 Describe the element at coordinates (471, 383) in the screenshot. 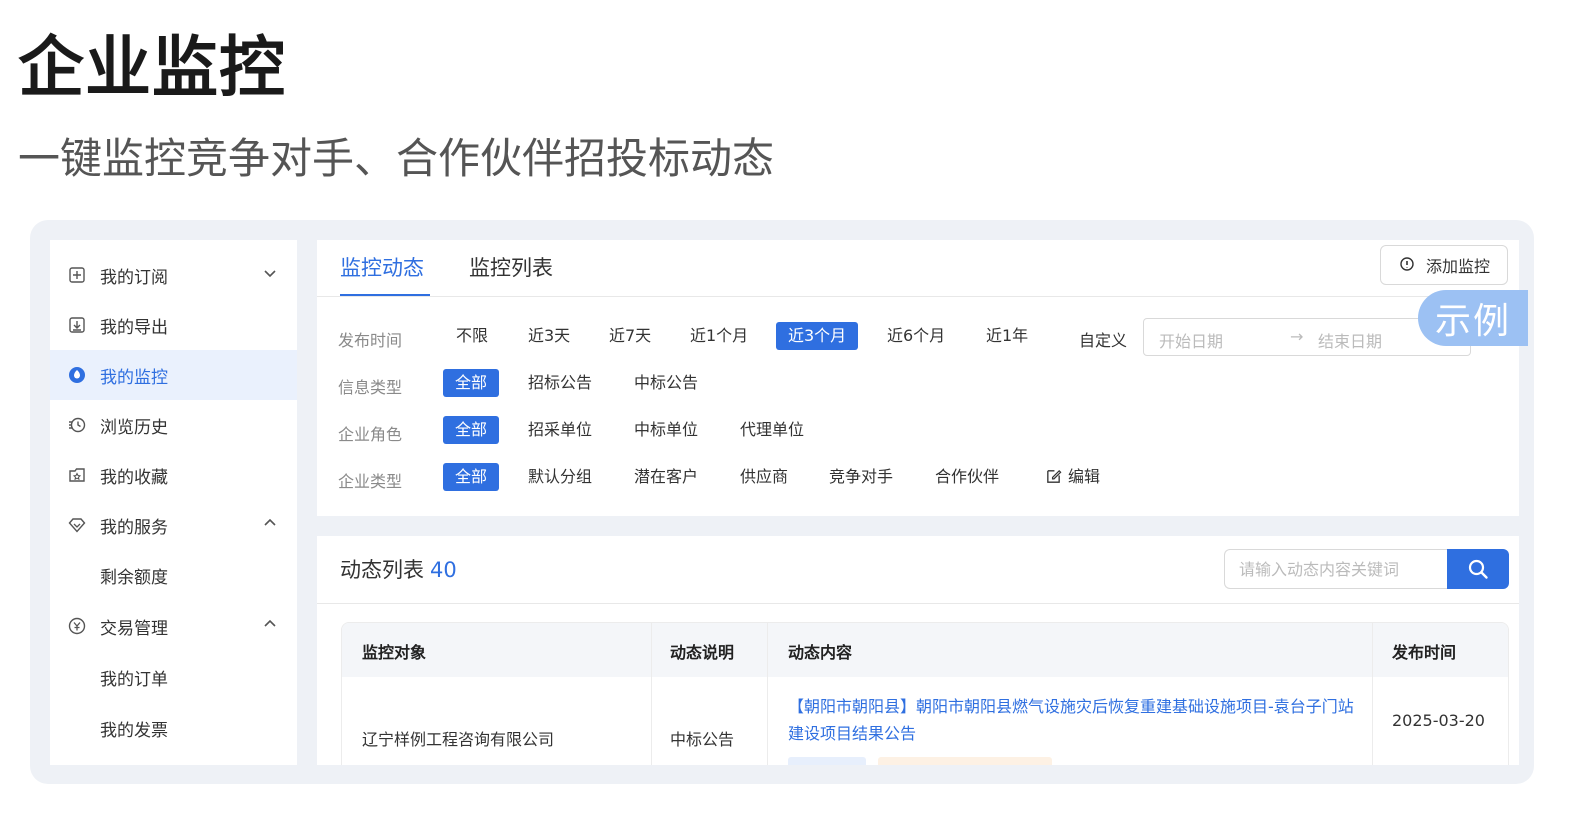

I see `chip-info-all: 全部` at that location.